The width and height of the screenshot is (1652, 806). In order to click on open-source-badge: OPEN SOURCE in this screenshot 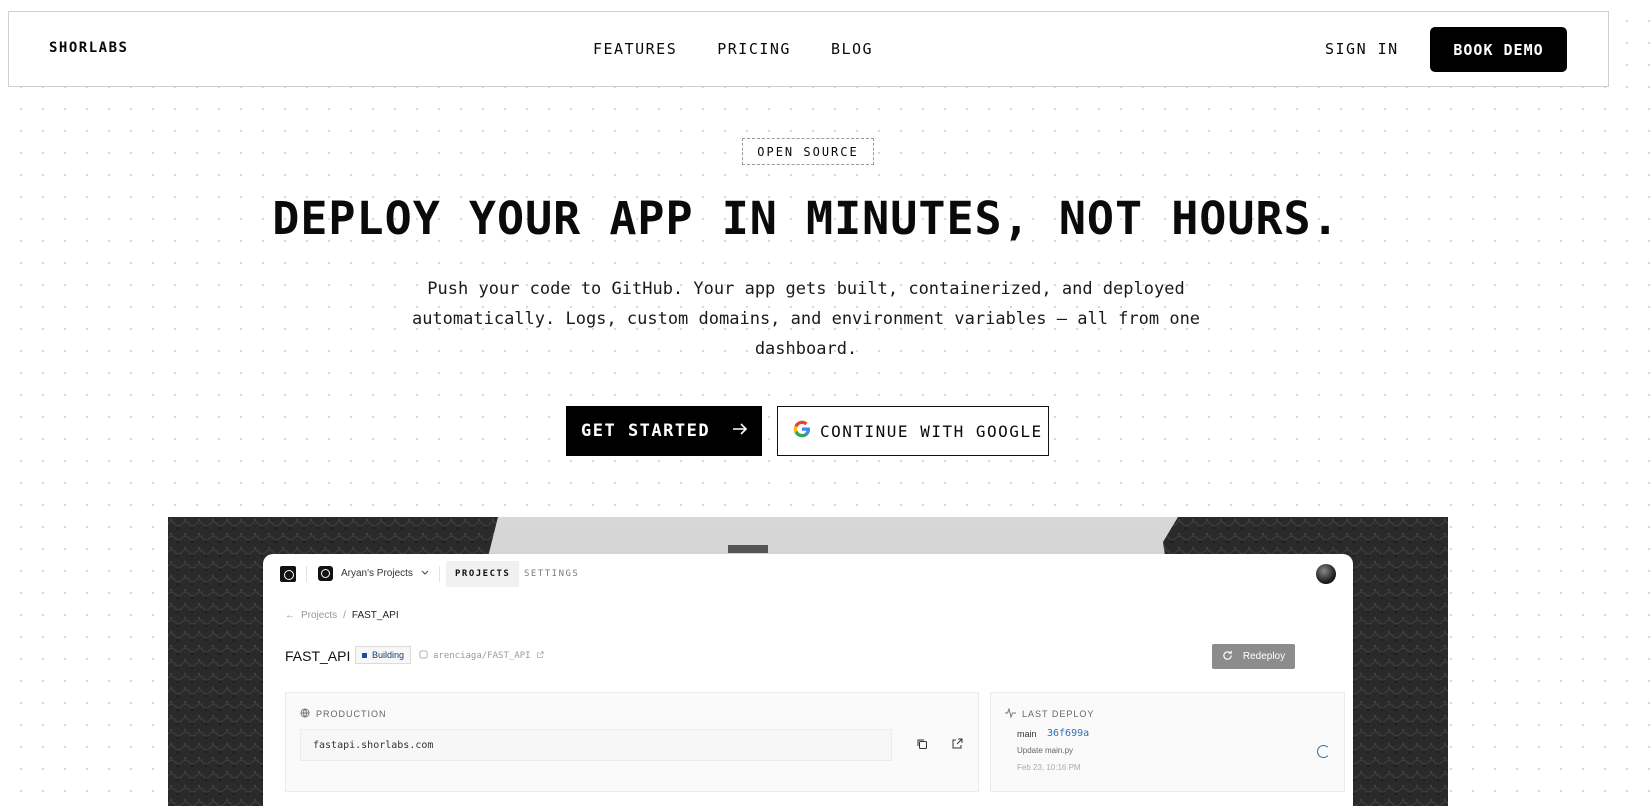, I will do `click(808, 151)`.